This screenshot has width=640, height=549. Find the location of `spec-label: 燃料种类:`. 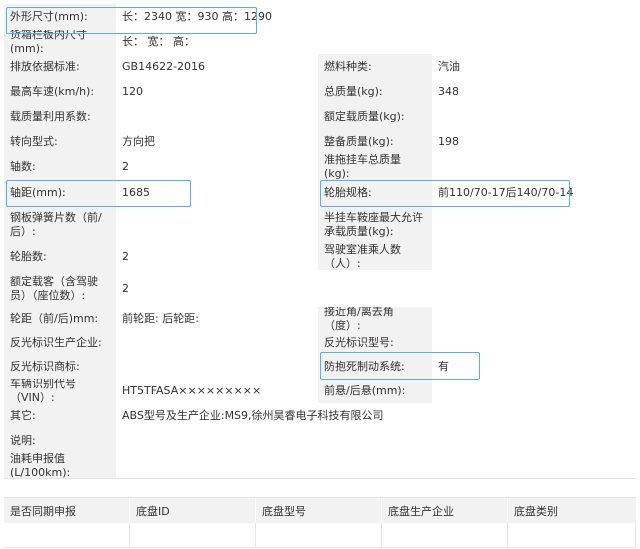

spec-label: 燃料种类: is located at coordinates (375, 66).